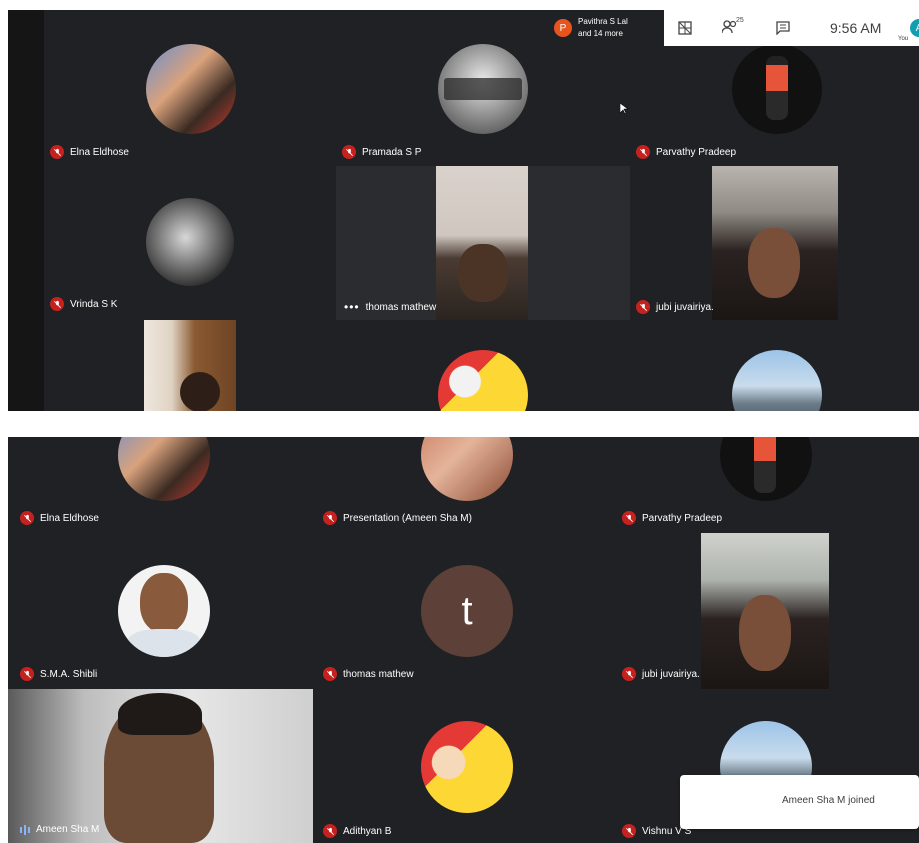  Describe the element at coordinates (783, 28) in the screenshot. I see `chat-icon` at that location.